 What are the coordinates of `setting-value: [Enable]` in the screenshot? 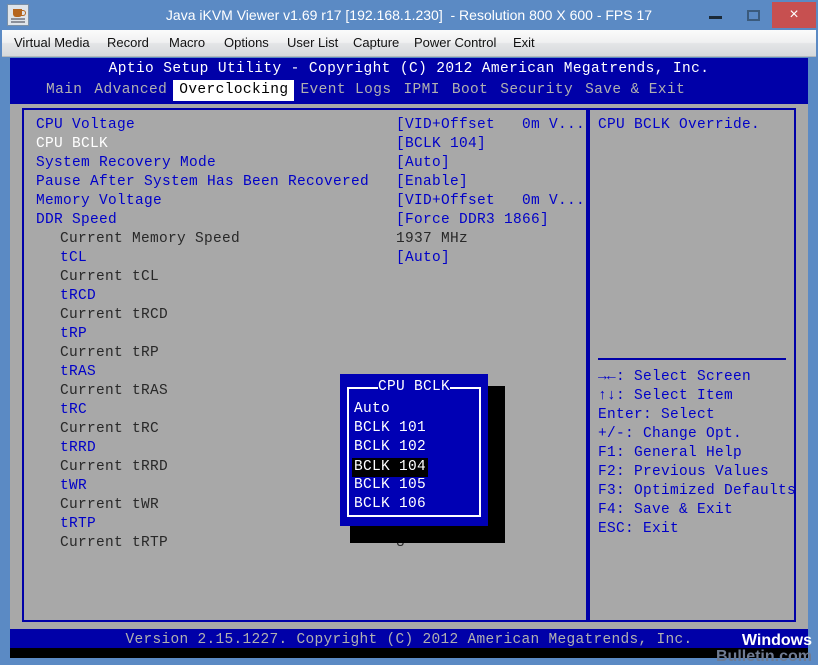 It's located at (432, 182).